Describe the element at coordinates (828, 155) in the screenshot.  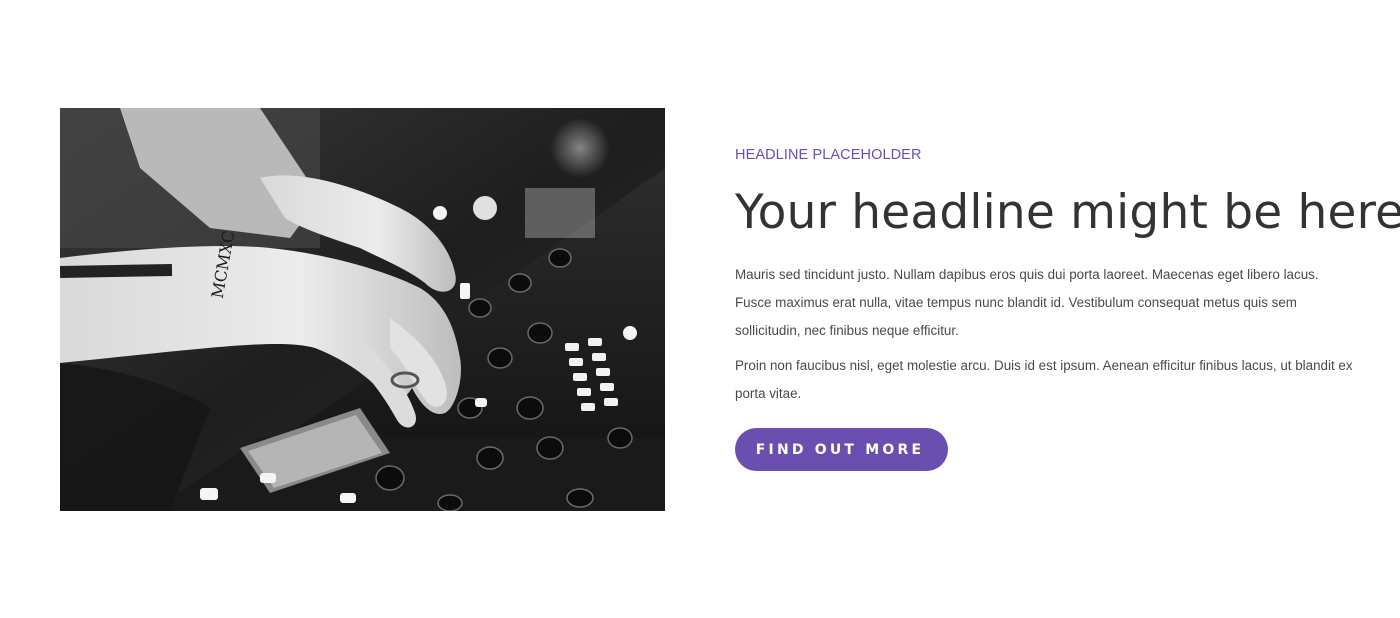
I see `eyebrow-label: HEADLINE PLACEHOLDER` at that location.